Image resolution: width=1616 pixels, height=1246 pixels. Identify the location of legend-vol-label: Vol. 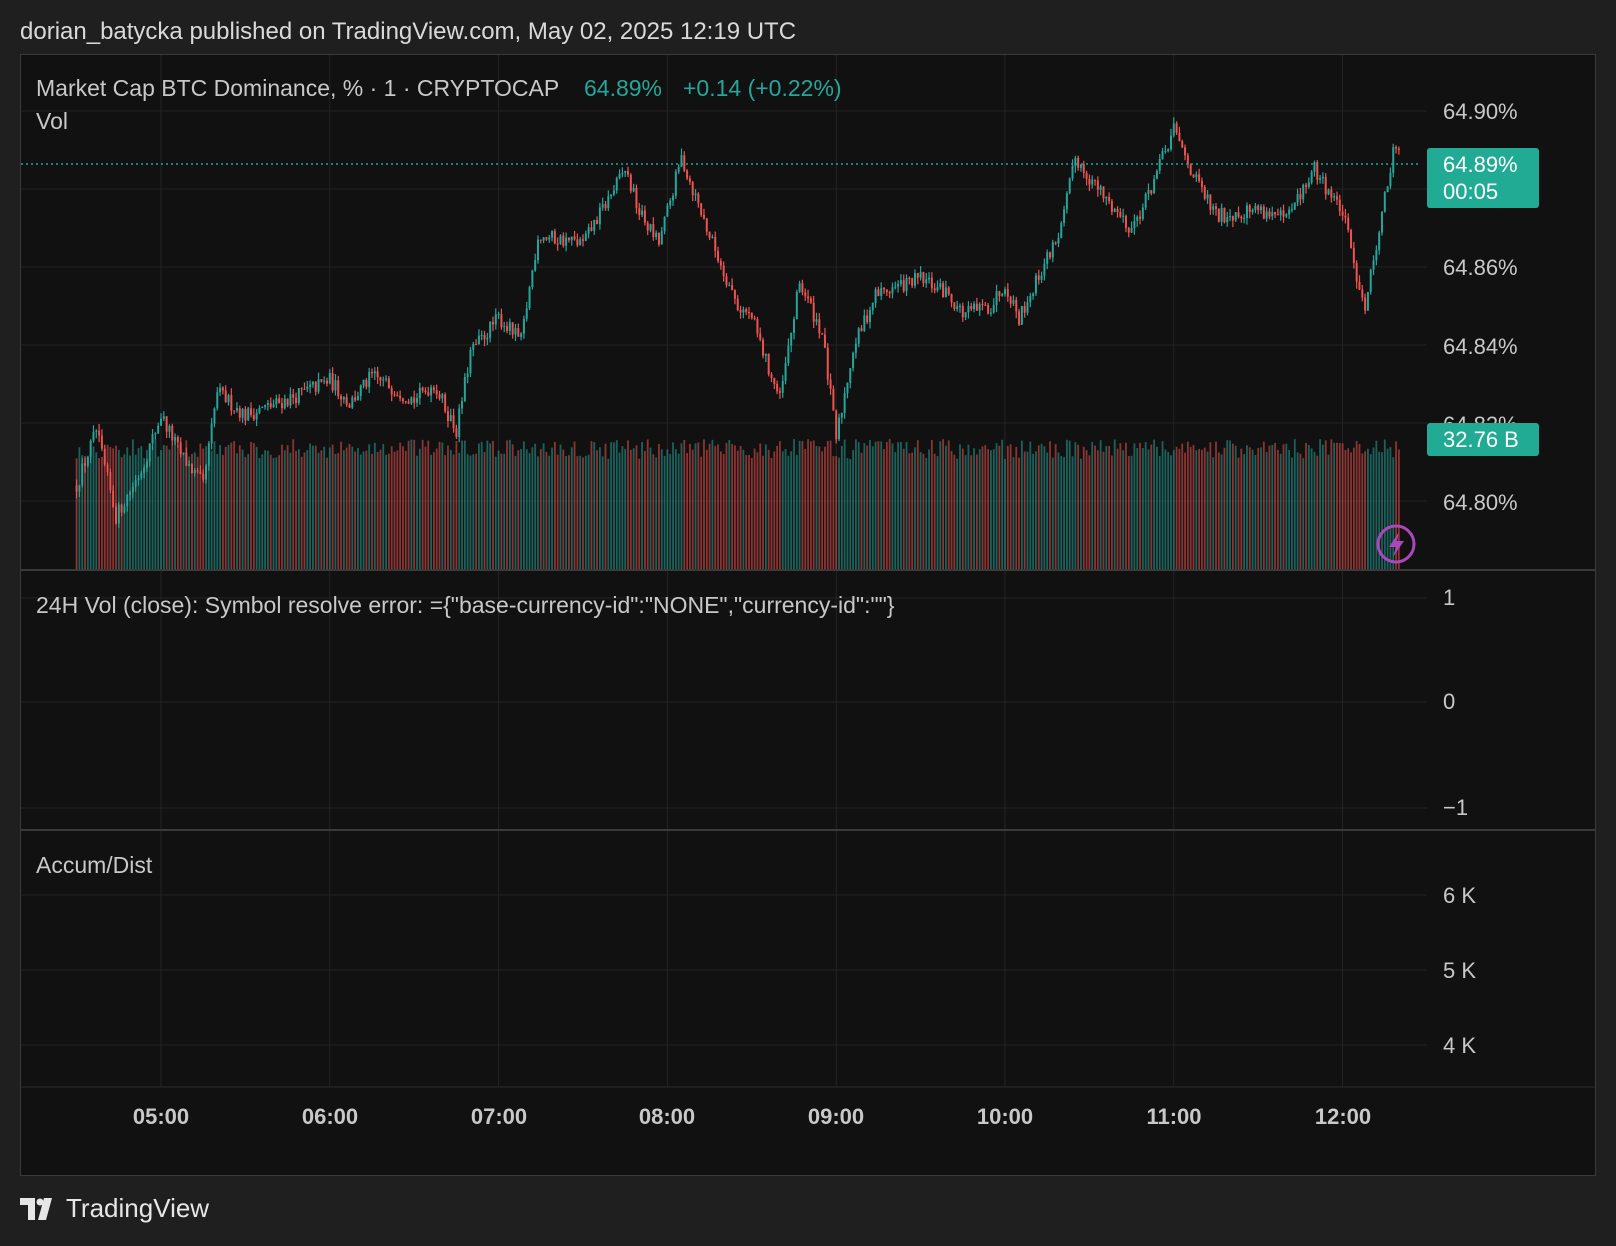
(52, 121).